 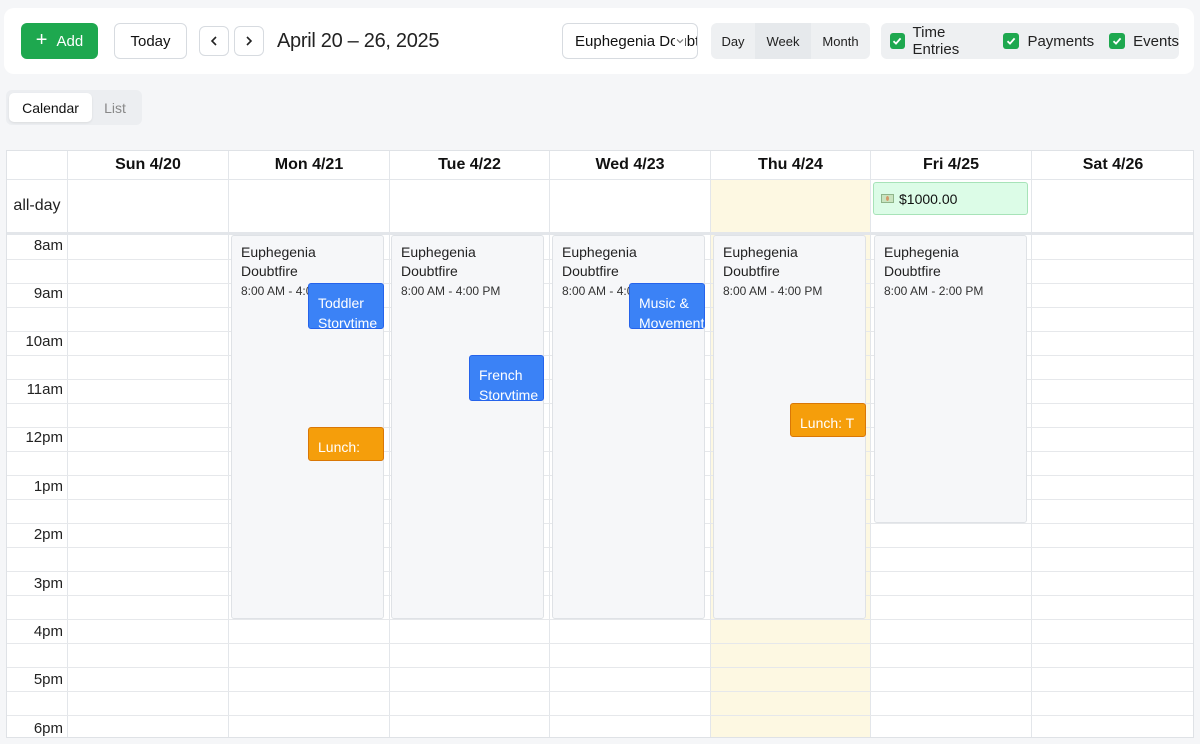 What do you see at coordinates (790, 165) in the screenshot?
I see `day-header-thu: Thu 4/24` at bounding box center [790, 165].